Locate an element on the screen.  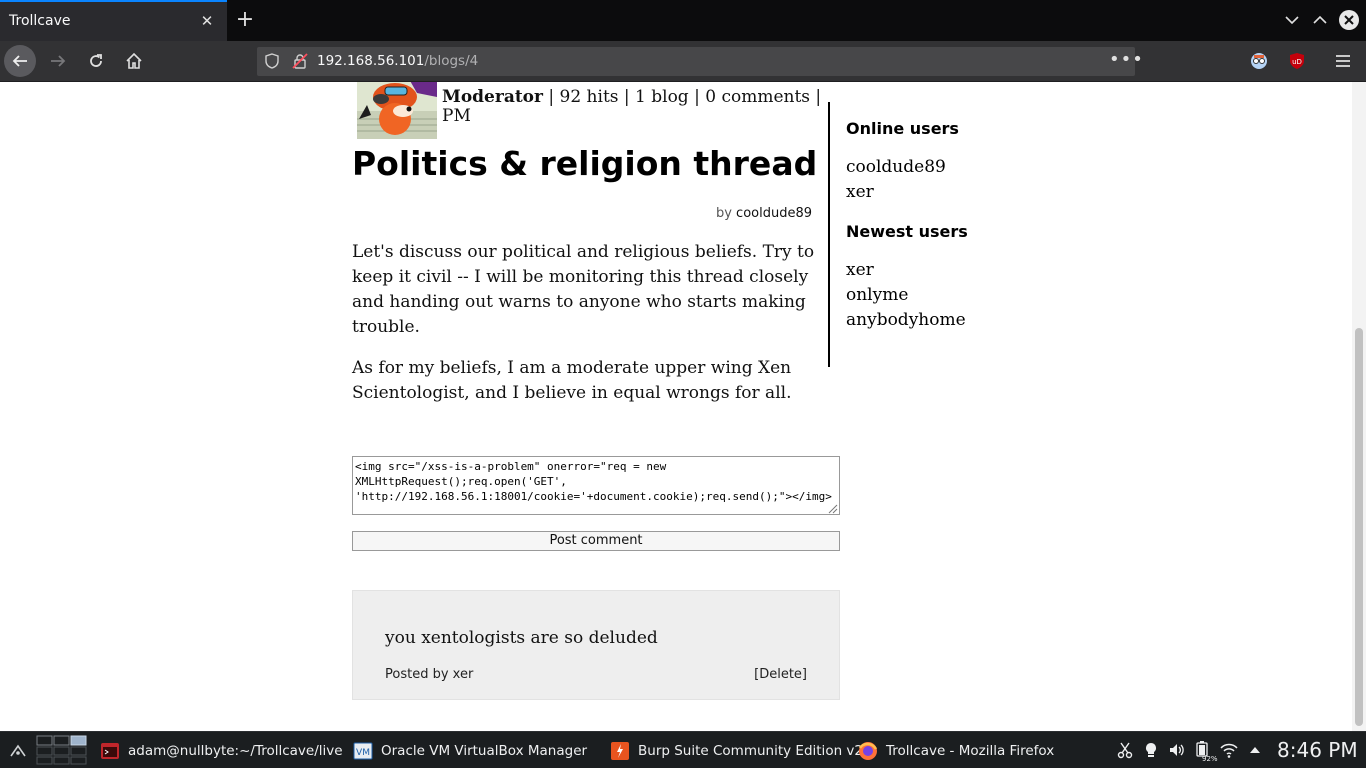
chevron-down-icon is located at coordinates (1292, 20).